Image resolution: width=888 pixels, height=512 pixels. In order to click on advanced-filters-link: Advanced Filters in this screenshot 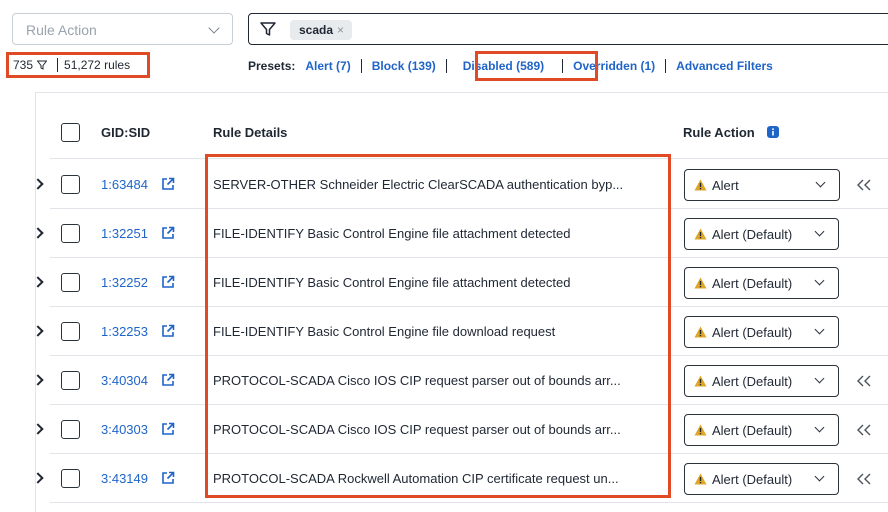, I will do `click(724, 66)`.